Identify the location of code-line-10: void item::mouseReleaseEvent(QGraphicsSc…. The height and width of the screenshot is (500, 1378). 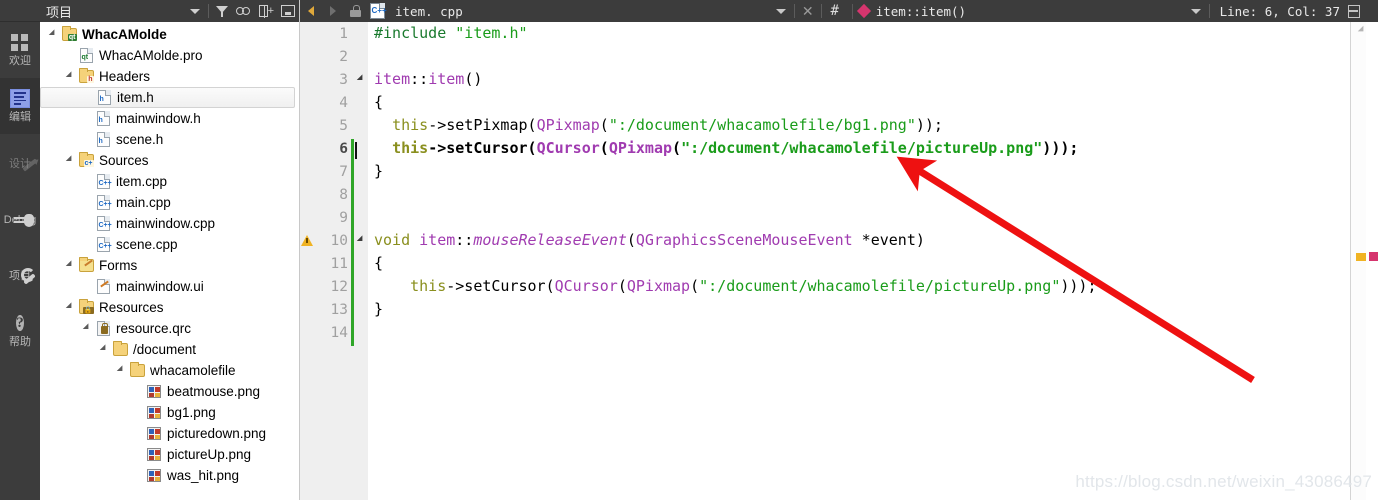
(862, 240).